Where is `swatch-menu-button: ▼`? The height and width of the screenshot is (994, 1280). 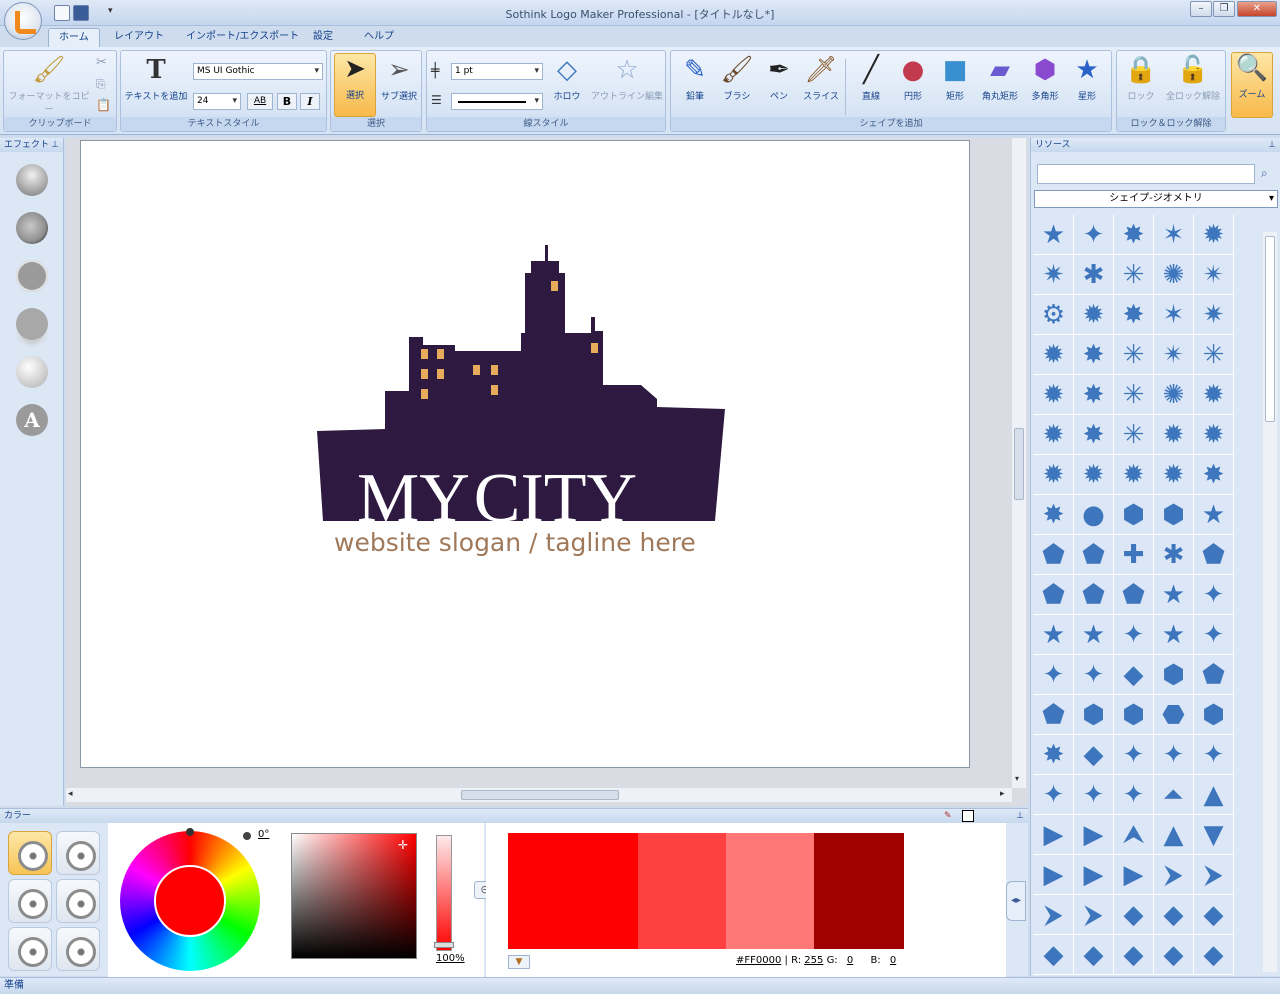
swatch-menu-button: ▼ is located at coordinates (519, 962).